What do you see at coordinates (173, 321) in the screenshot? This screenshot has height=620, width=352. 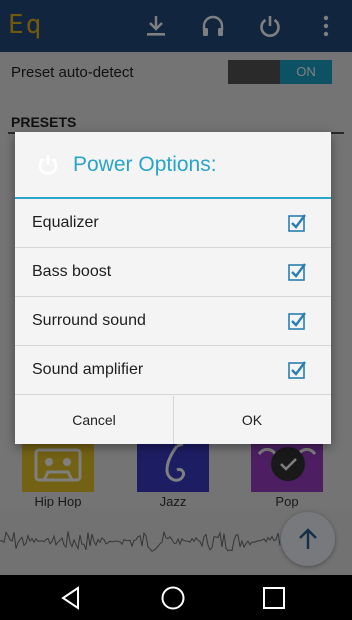 I see `option-surround-sound: Surround sound` at bounding box center [173, 321].